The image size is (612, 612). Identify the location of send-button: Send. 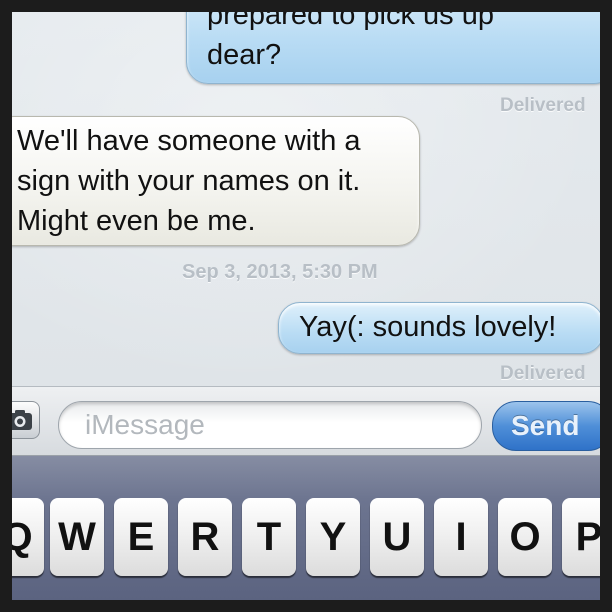
(546, 426).